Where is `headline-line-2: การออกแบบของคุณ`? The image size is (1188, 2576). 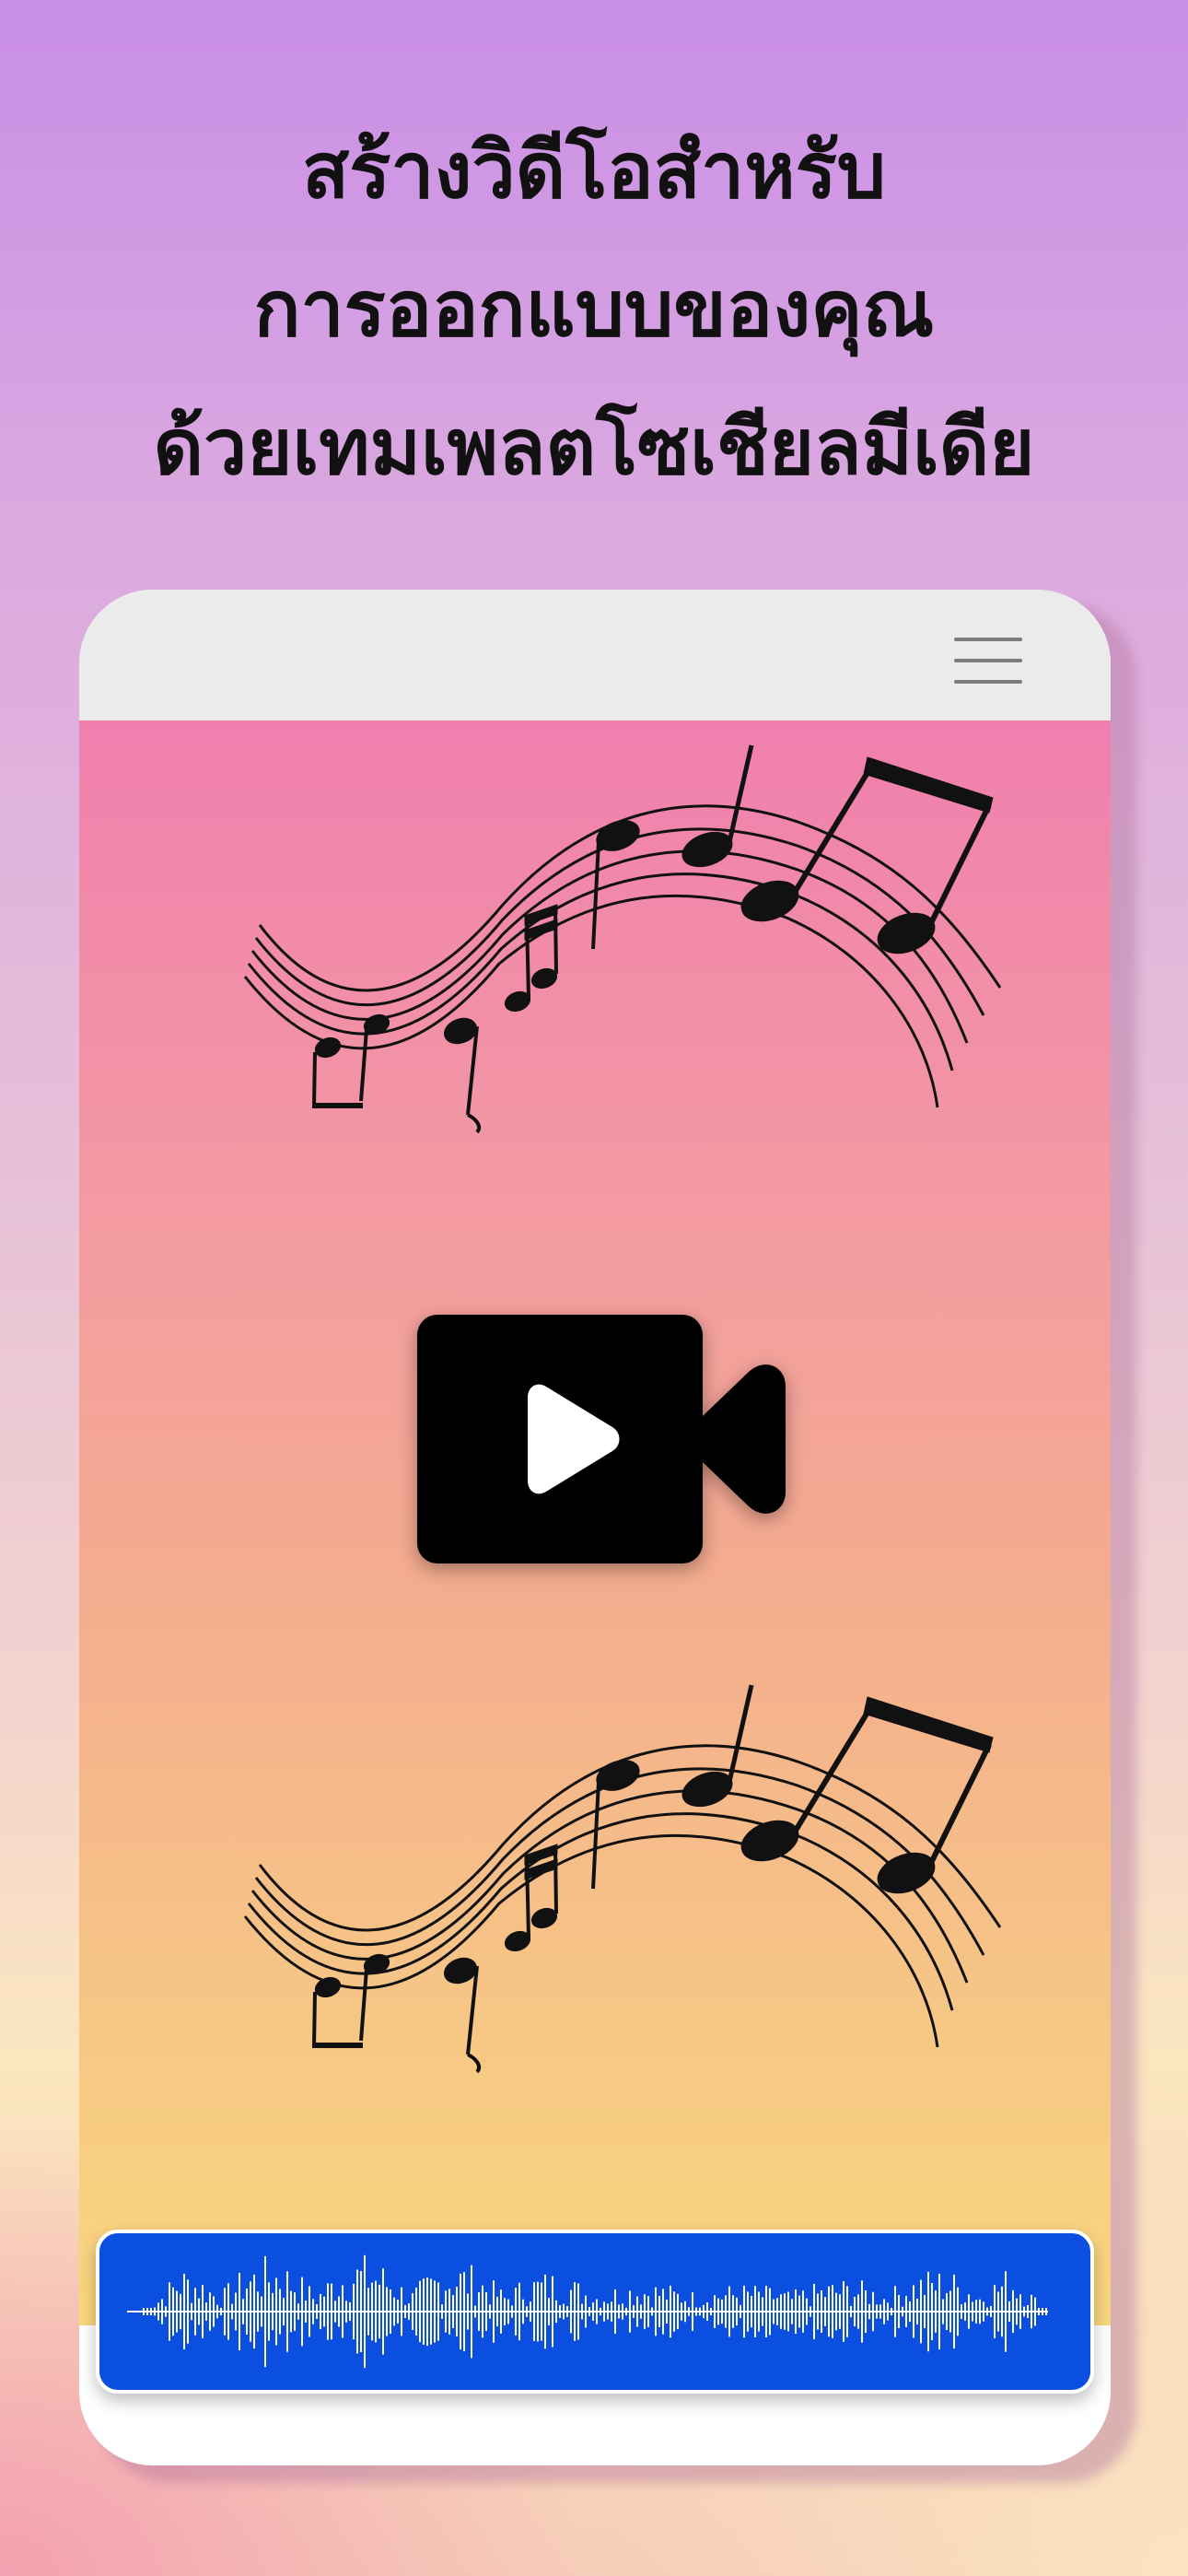
headline-line-2: การออกแบบของคุณ is located at coordinates (594, 308).